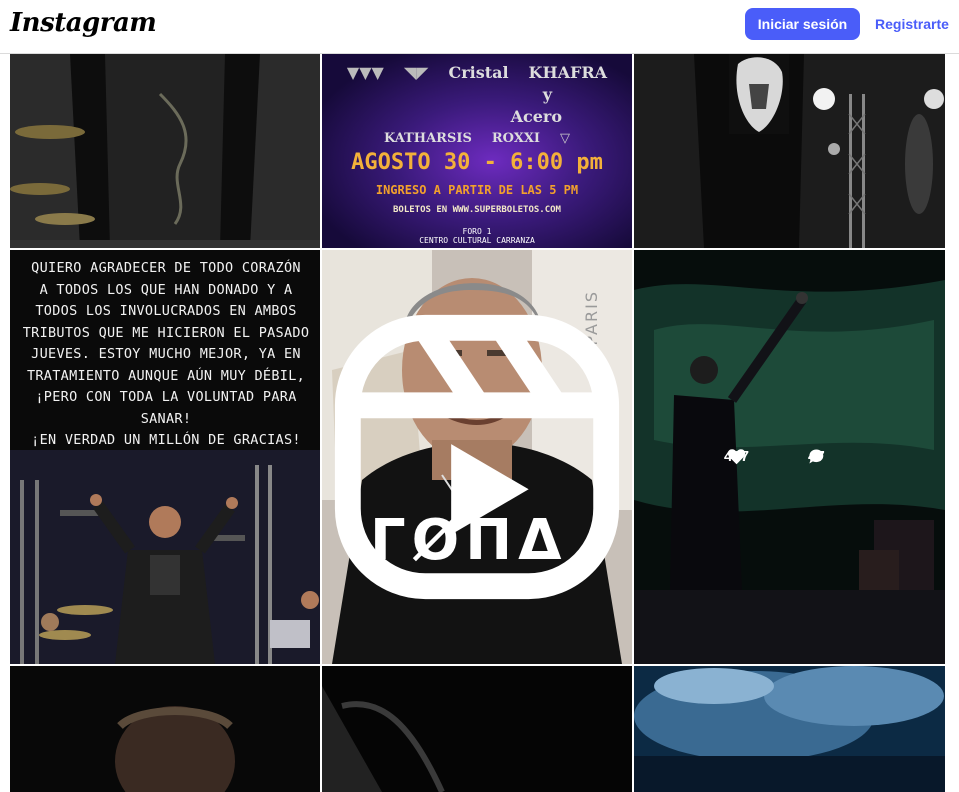  I want to click on heart-icon, so click(736, 457).